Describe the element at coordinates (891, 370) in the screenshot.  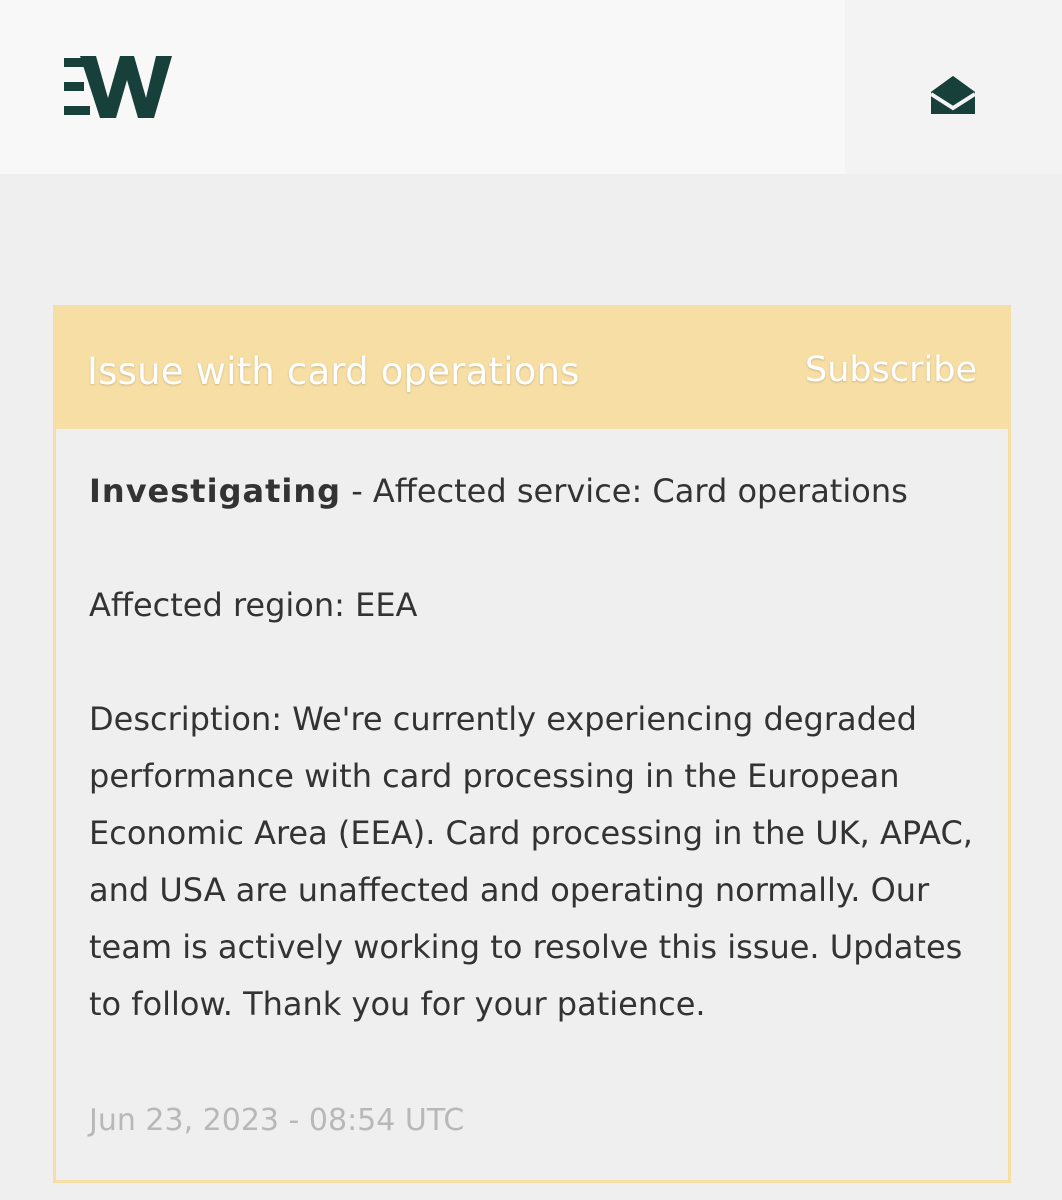
I see `subscribe-link: Subscribe` at that location.